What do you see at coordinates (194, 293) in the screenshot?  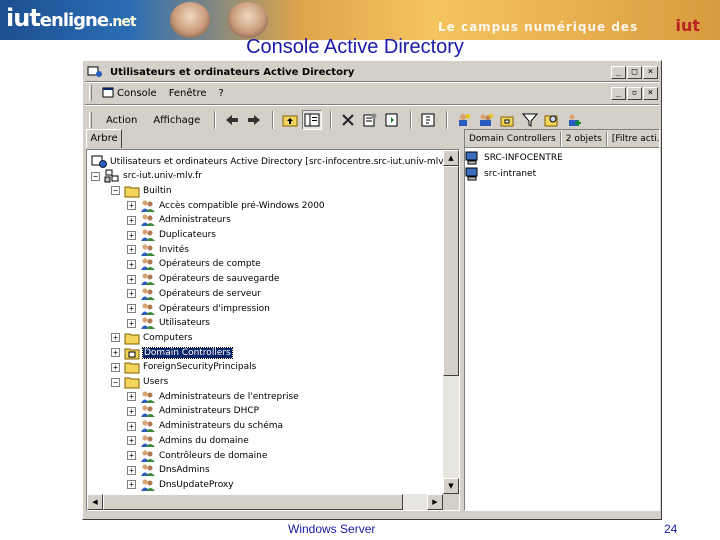 I see `tree-item: + Opérateurs de serveur` at bounding box center [194, 293].